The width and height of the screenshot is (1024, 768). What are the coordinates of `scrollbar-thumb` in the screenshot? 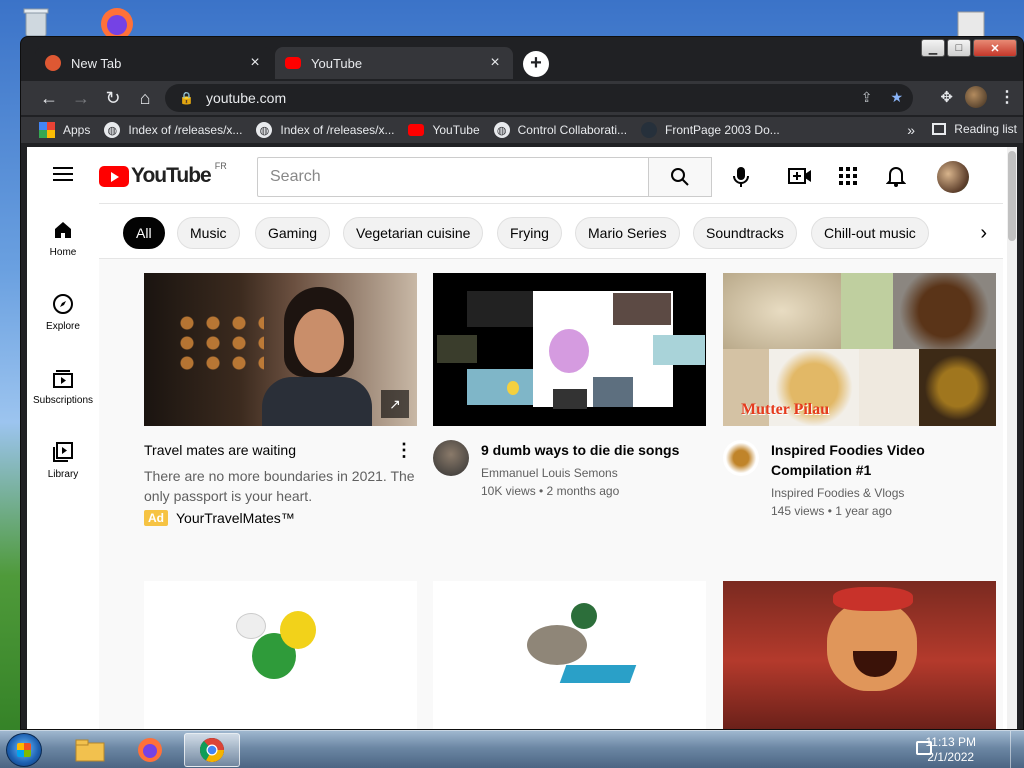 It's located at (1012, 196).